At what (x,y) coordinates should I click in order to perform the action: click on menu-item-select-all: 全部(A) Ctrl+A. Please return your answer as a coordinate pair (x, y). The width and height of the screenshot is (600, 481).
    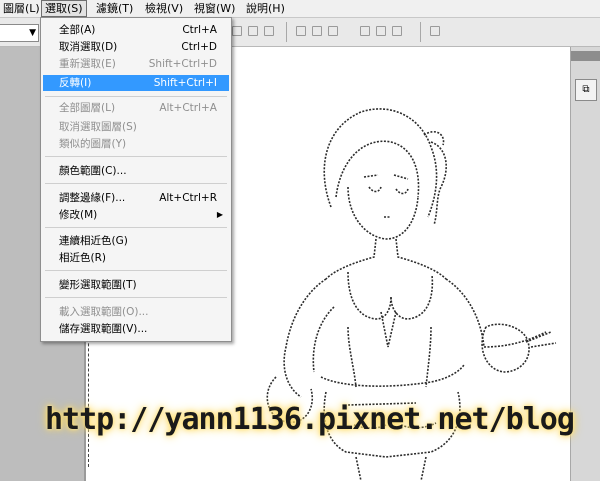
    Looking at the image, I should click on (136, 30).